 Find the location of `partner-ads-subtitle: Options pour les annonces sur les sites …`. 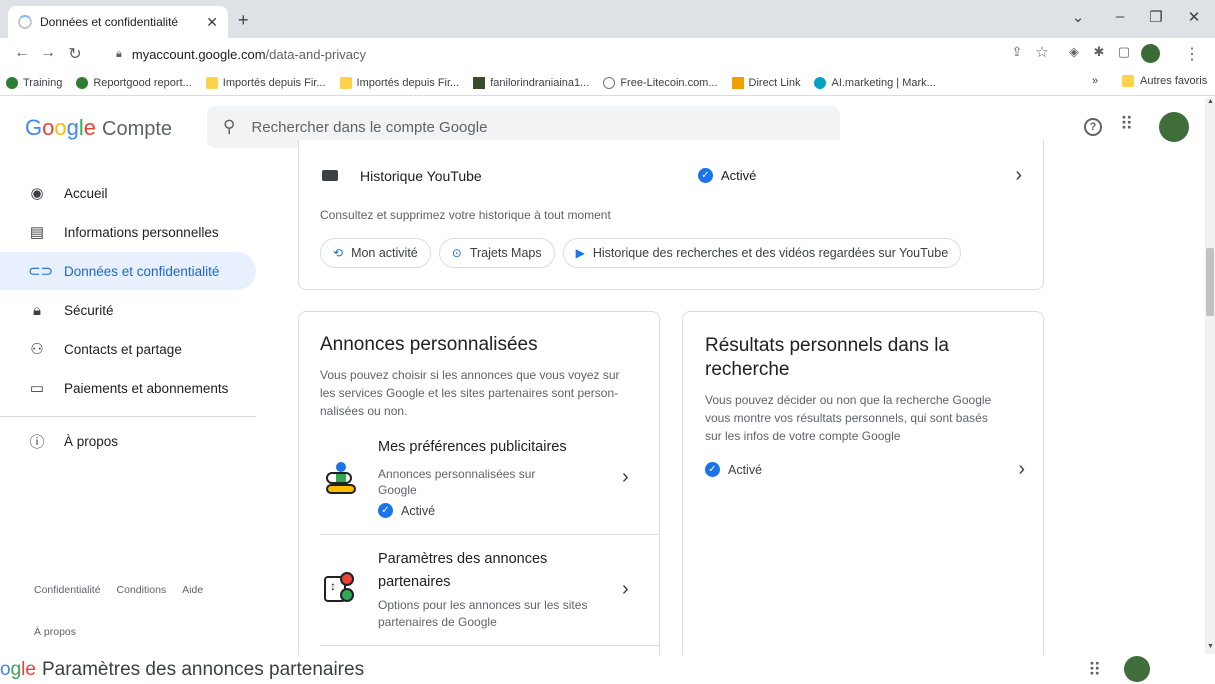

partner-ads-subtitle: Options pour les annonces sur les sites … is located at coordinates (483, 613).